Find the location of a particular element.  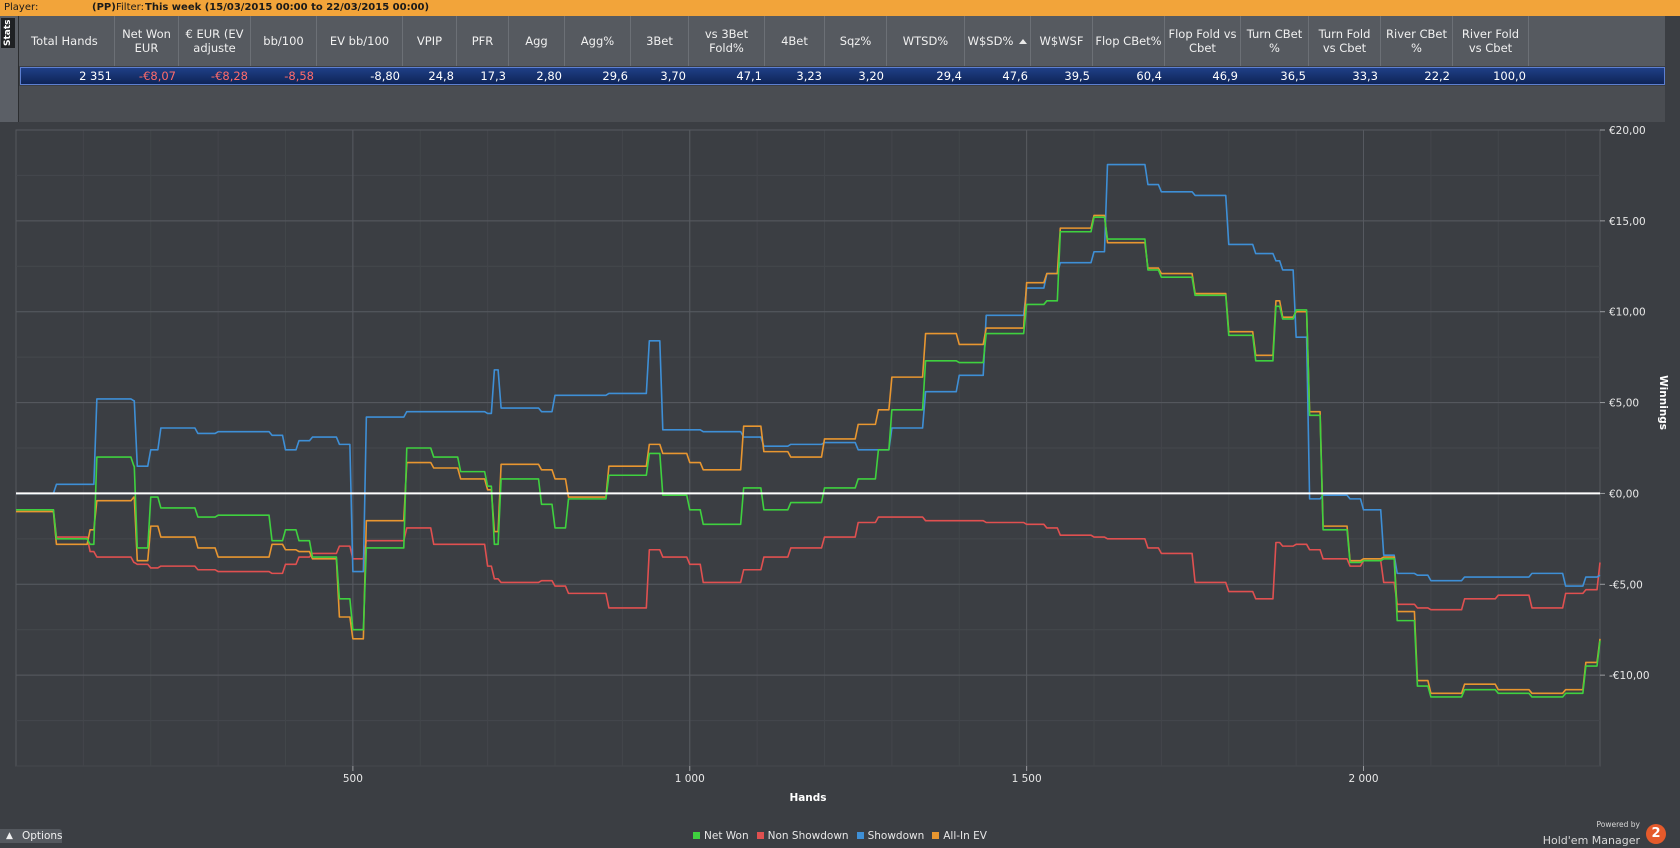

column-header-fourbet: 4Bet is located at coordinates (795, 41).